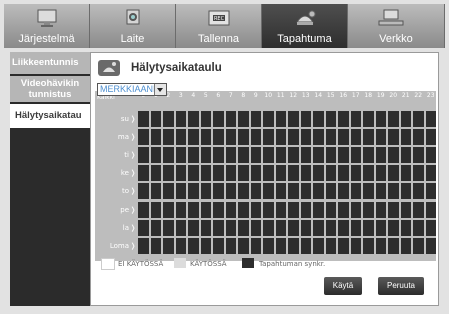  I want to click on day-select: MERKKIAANI, so click(132, 89).